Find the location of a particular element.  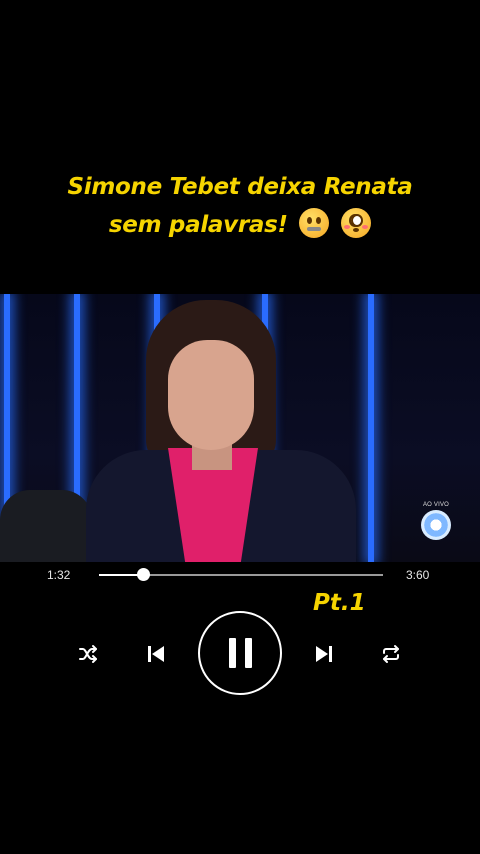

pause-icon is located at coordinates (240, 653).